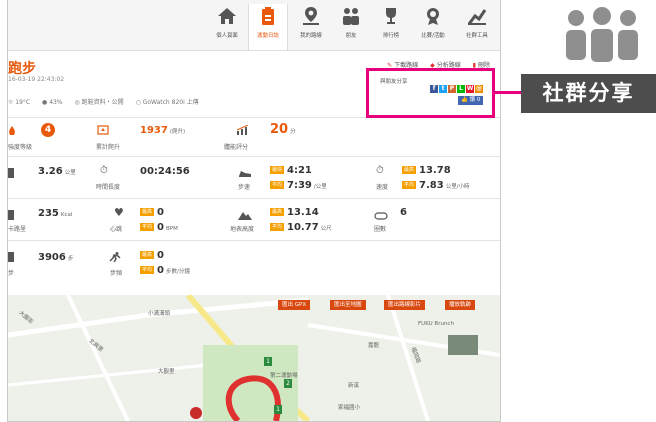  Describe the element at coordinates (244, 187) in the screenshot. I see `pace-label: 步速` at that location.